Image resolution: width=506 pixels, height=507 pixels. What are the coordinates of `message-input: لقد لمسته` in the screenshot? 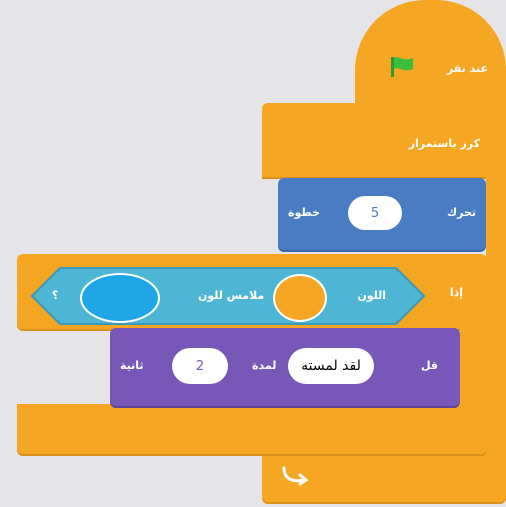 It's located at (331, 366).